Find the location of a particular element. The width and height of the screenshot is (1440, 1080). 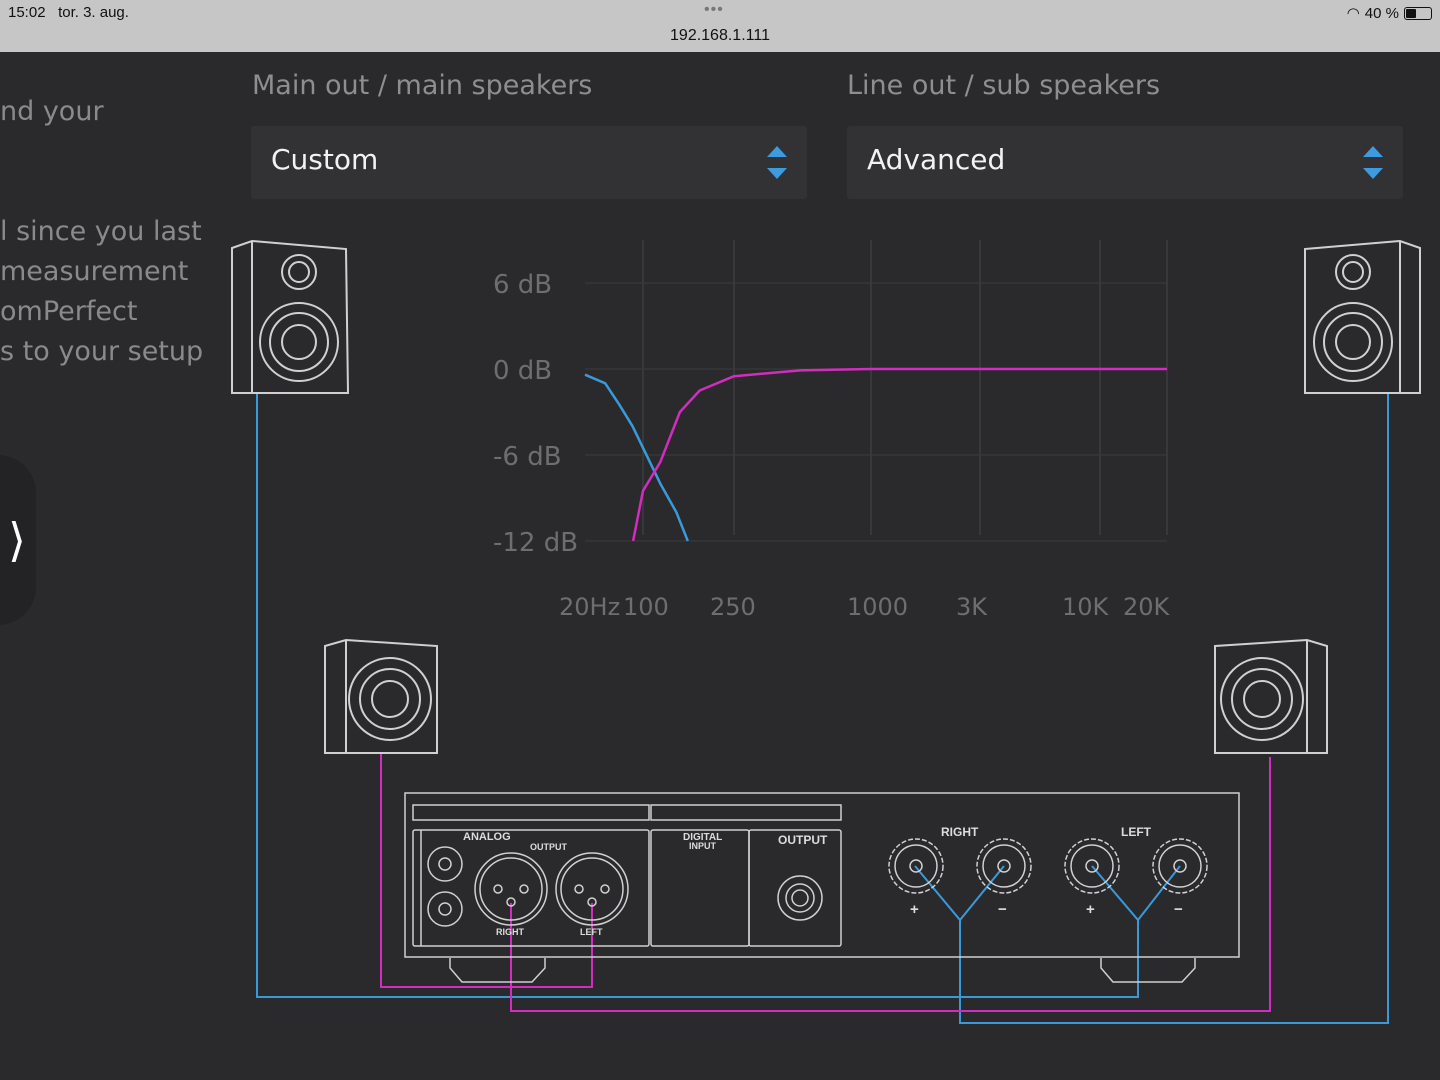

y-tick-label: -12 dB is located at coordinates (535, 543).